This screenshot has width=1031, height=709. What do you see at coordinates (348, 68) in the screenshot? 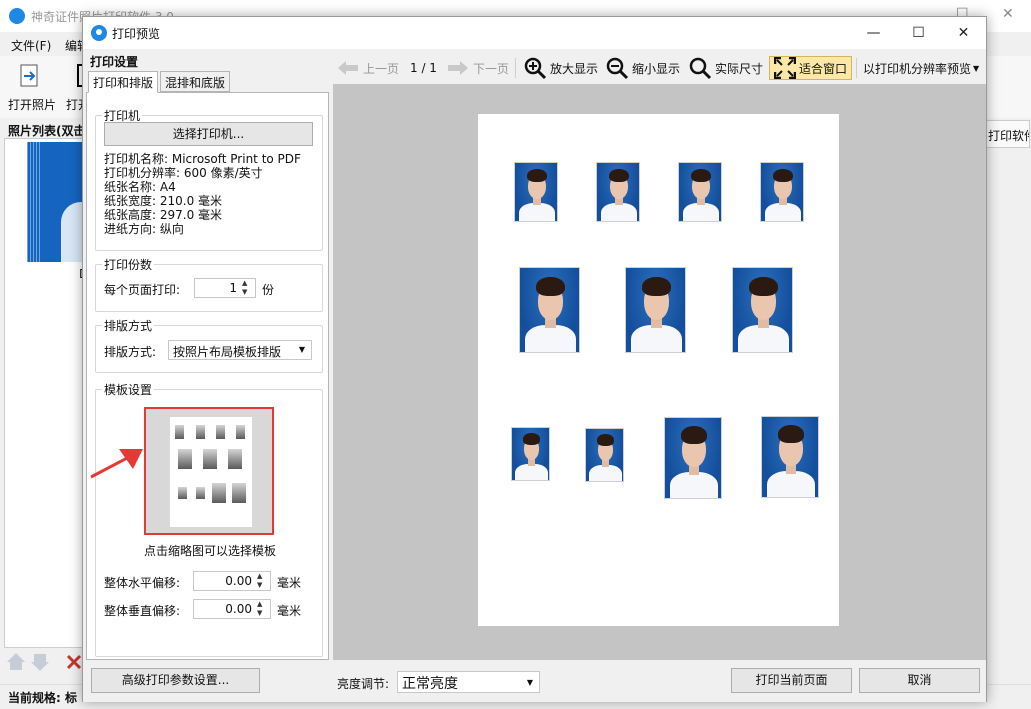
I see `arrow-left-icon` at bounding box center [348, 68].